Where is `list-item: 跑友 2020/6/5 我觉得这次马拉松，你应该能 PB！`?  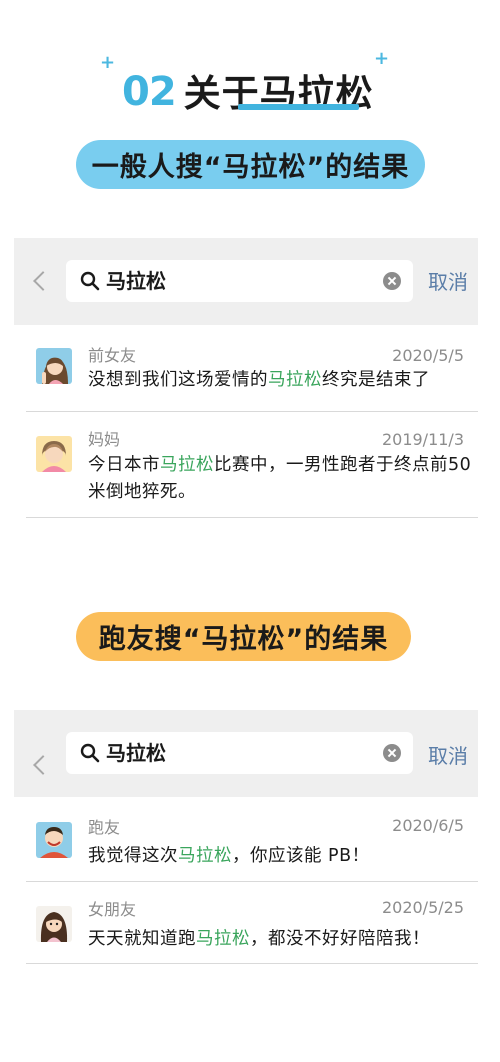 list-item: 跑友 2020/6/5 我觉得这次马拉松，你应该能 PB！ is located at coordinates (252, 844).